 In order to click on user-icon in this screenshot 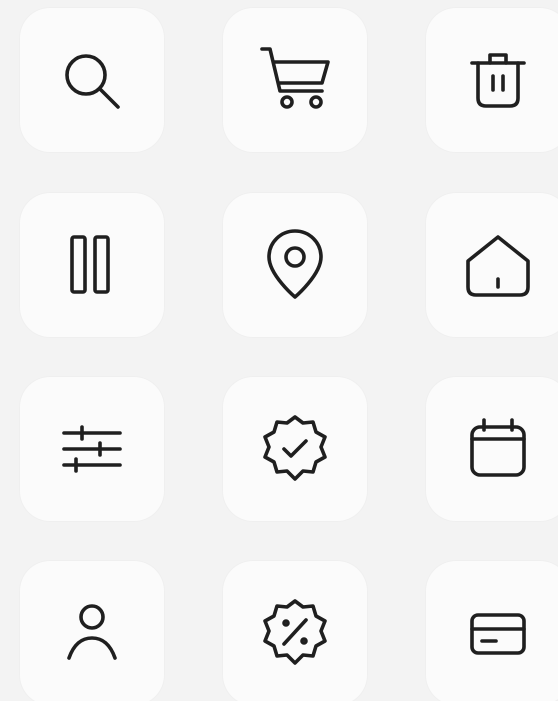, I will do `click(92, 632)`.